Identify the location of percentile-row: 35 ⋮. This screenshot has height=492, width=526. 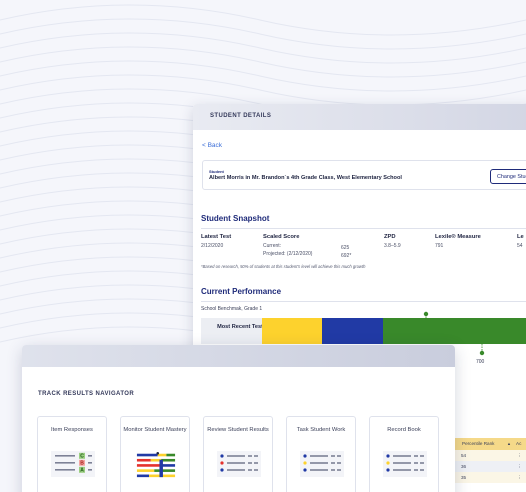
(490, 477).